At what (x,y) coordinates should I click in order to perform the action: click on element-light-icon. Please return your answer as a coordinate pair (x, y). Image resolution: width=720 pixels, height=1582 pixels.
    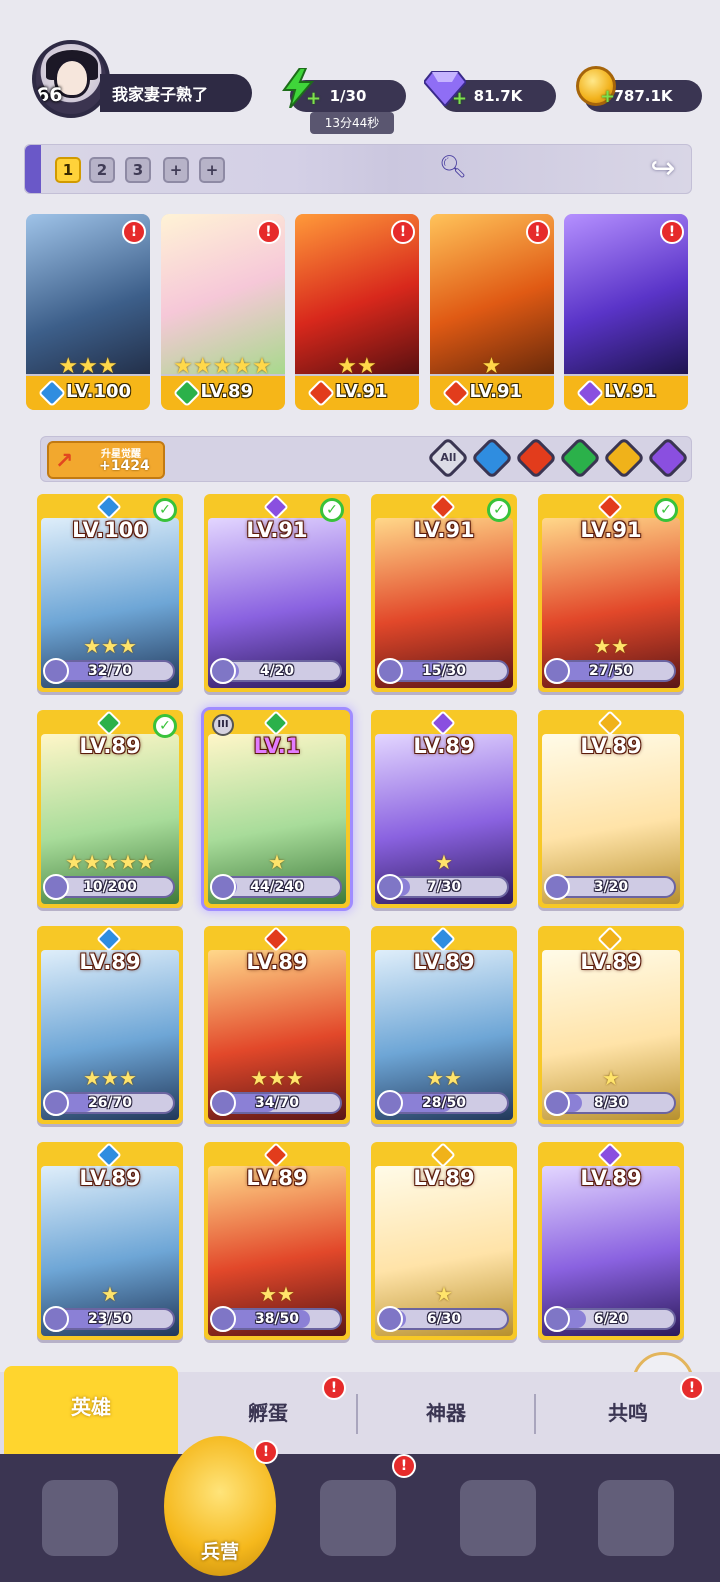
    Looking at the image, I should click on (610, 939).